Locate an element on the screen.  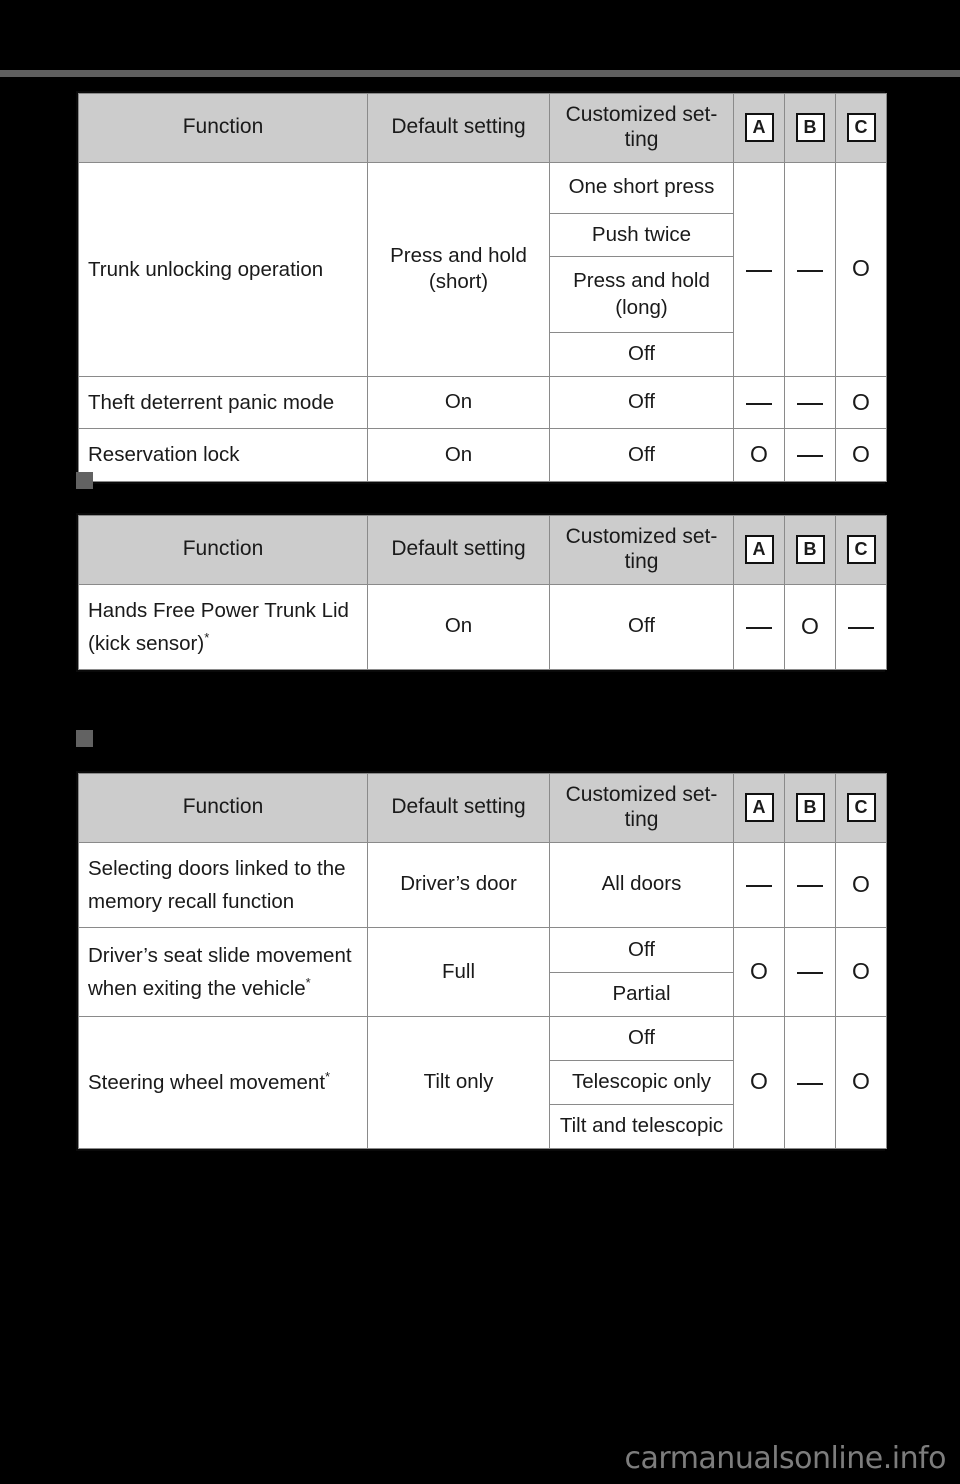
function-line-1: Driver’s seat slide movement is located at coordinates (220, 955).